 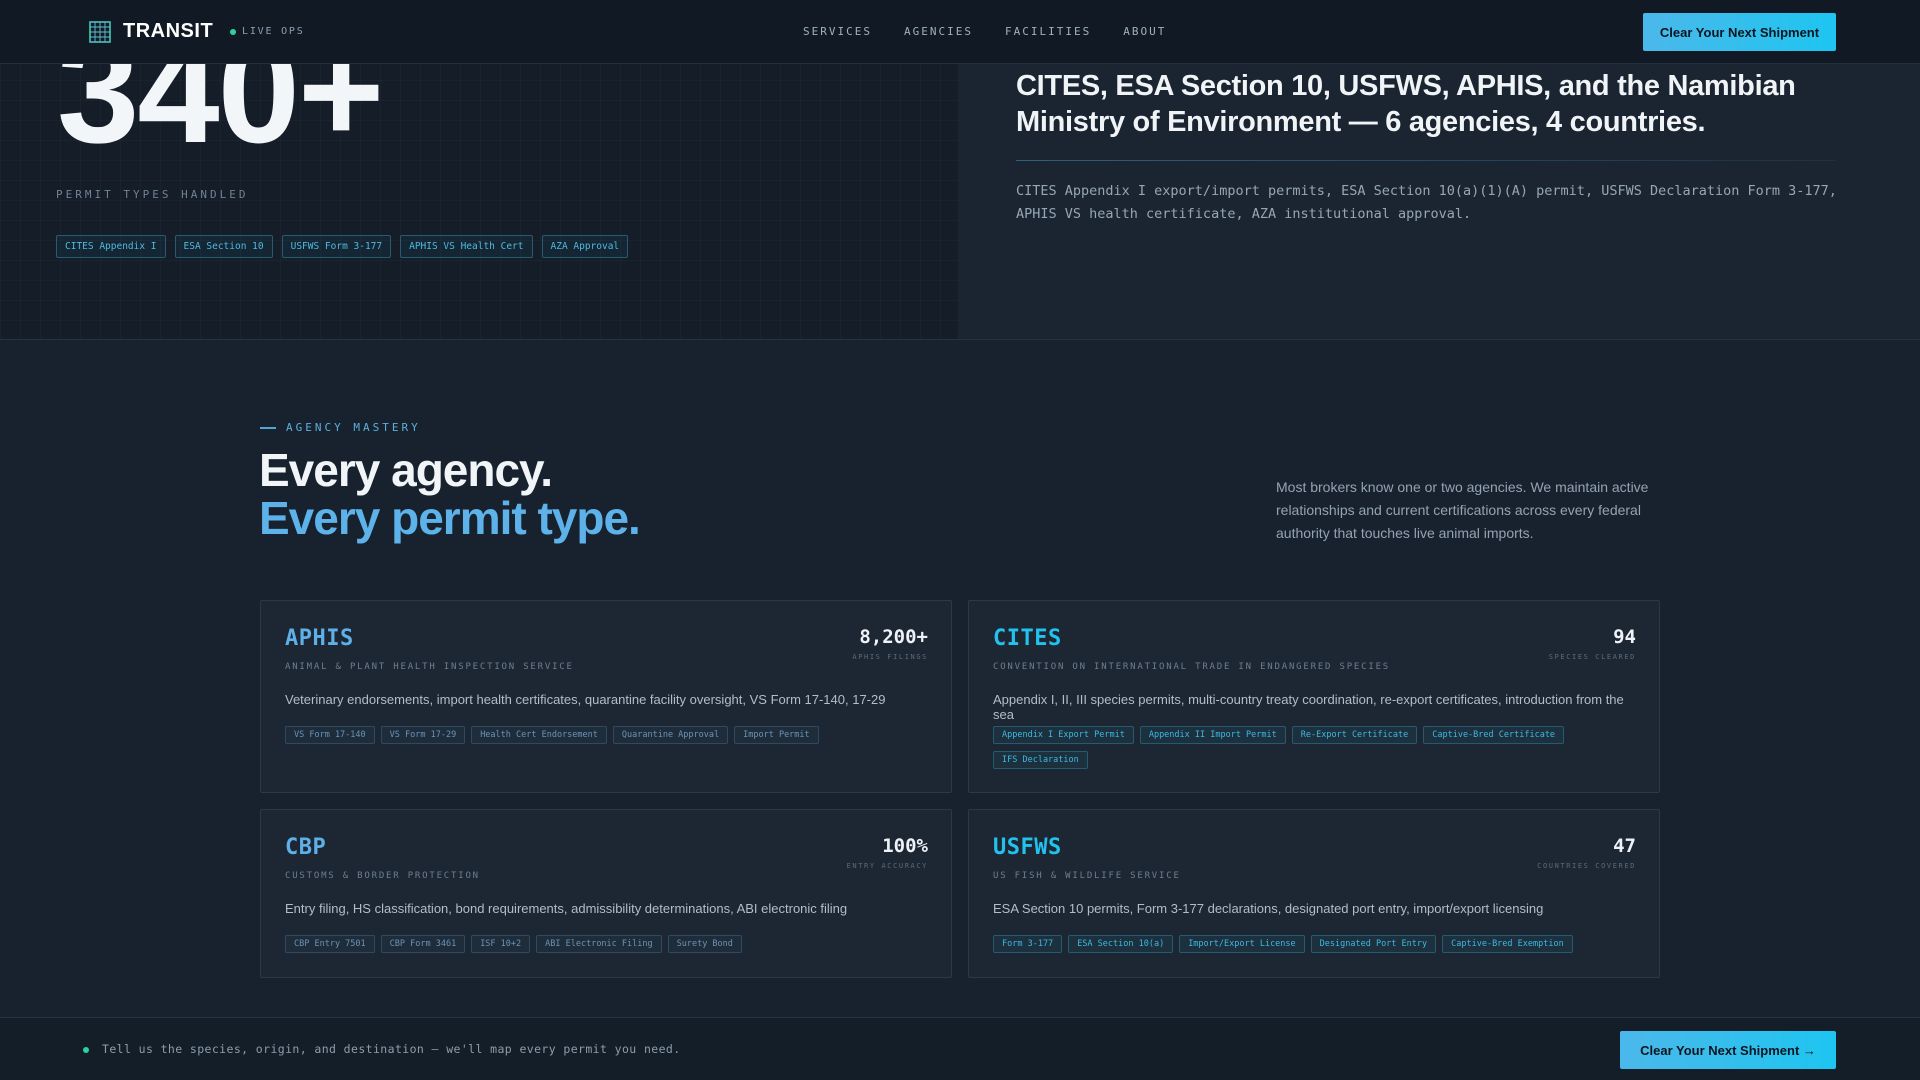 I want to click on agency-stat: 94, so click(x=1624, y=637).